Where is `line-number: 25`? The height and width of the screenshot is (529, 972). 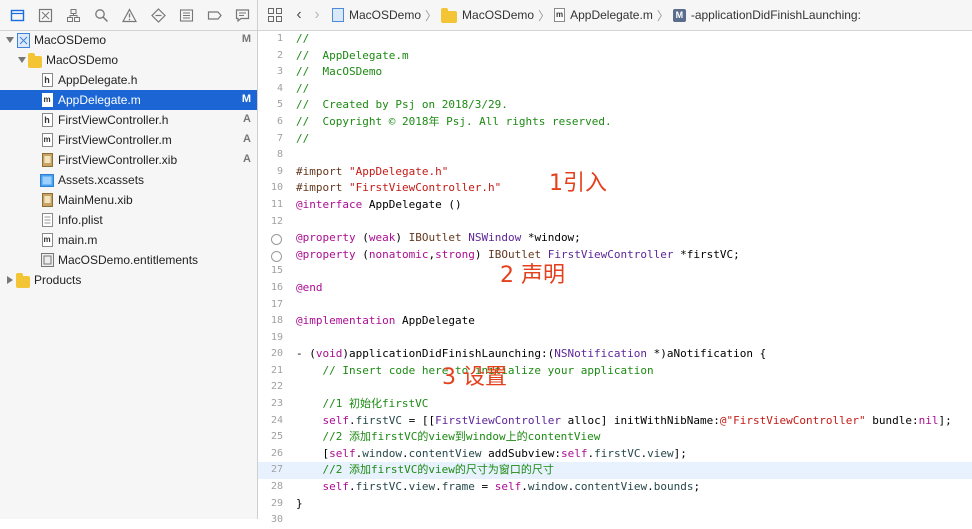 line-number: 25 is located at coordinates (270, 437).